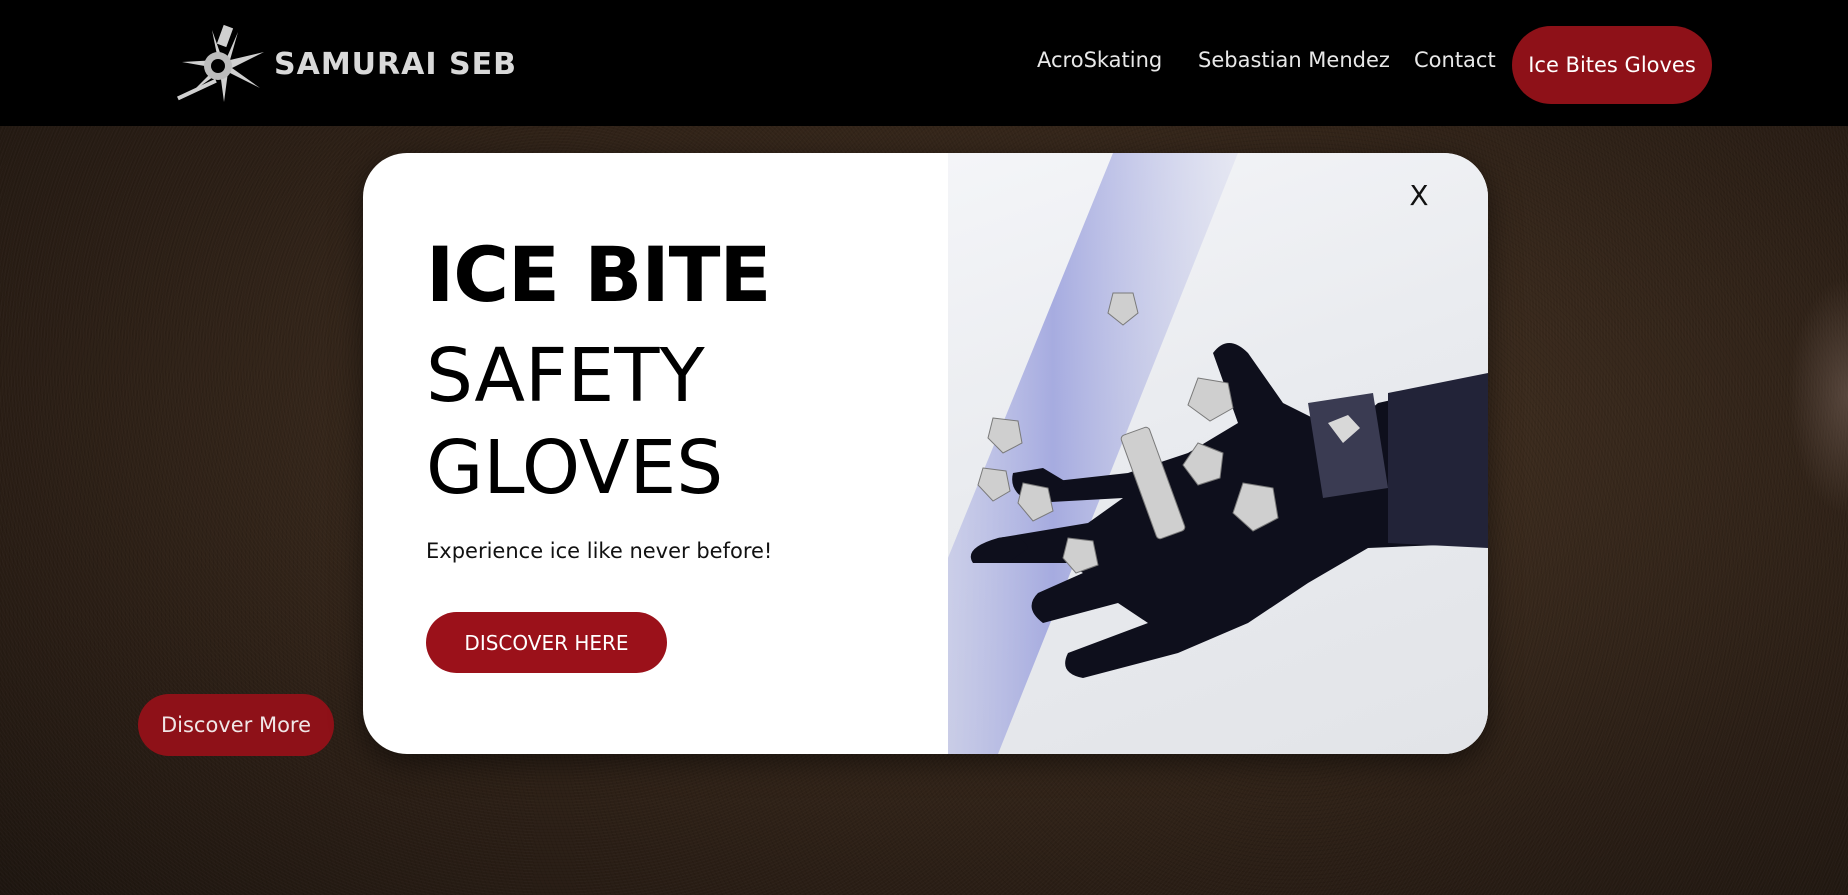 This screenshot has height=895, width=1848. Describe the element at coordinates (1818, 396) in the screenshot. I see `background-glow` at that location.